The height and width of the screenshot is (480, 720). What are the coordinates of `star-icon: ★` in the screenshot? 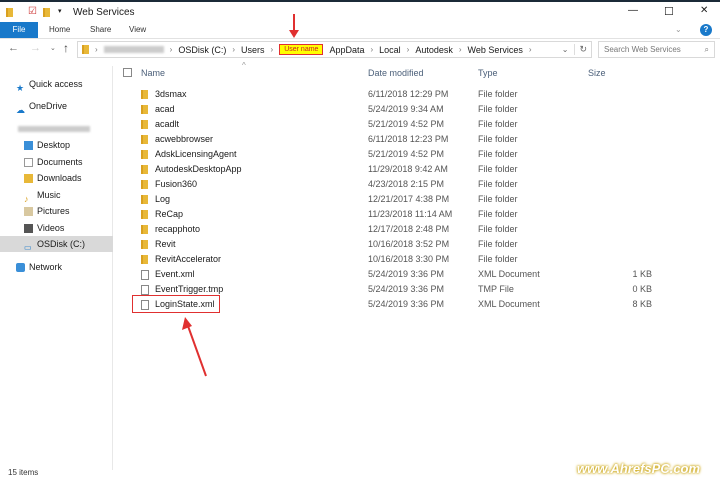 It's located at (20, 88).